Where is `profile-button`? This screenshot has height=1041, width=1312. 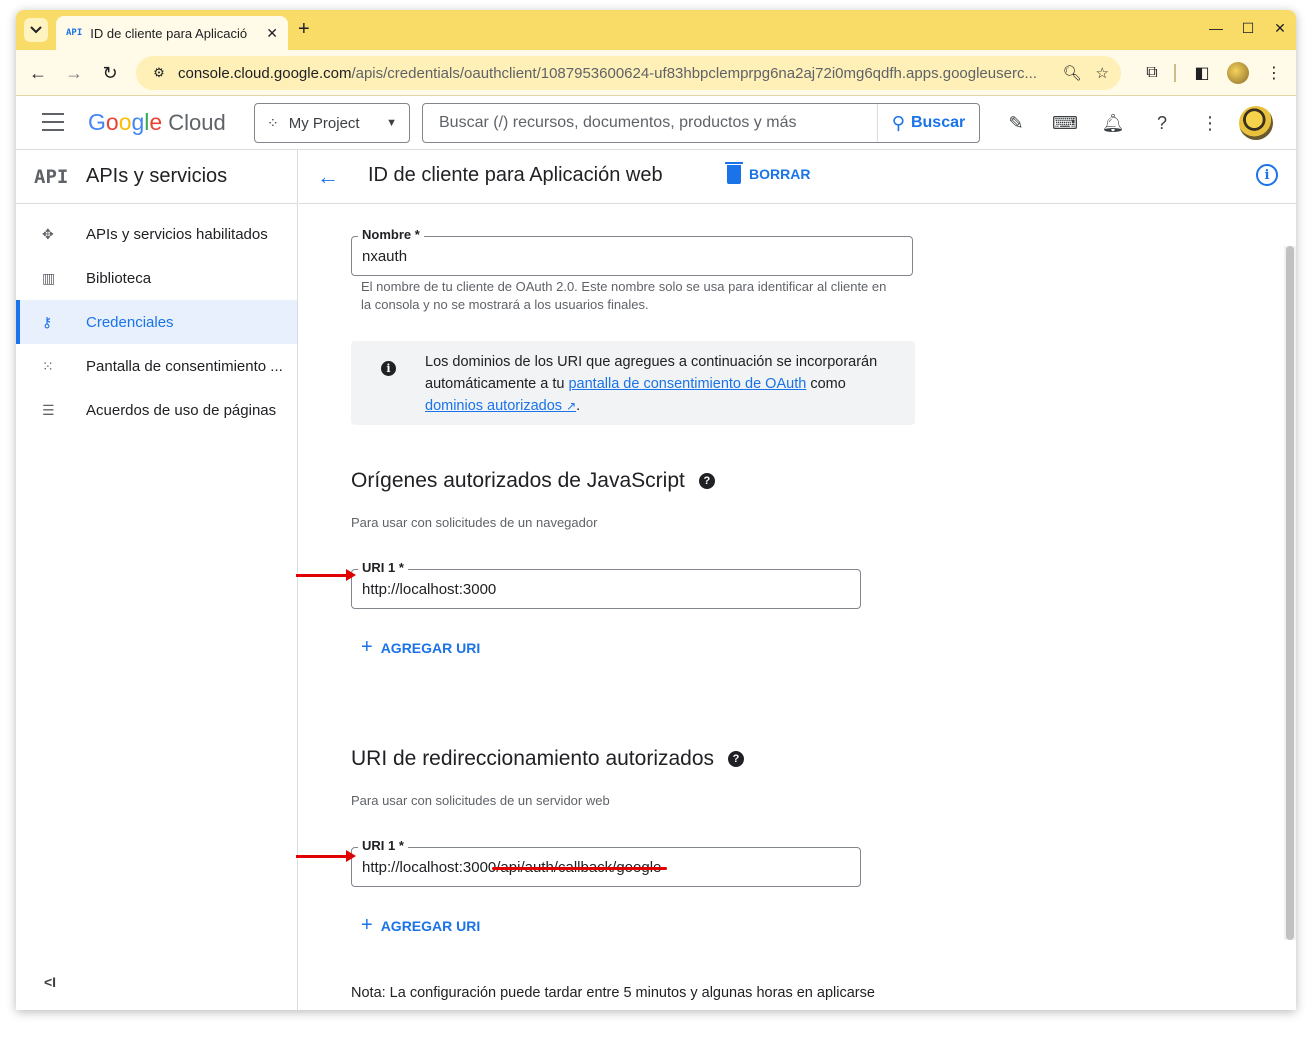
profile-button is located at coordinates (1238, 73).